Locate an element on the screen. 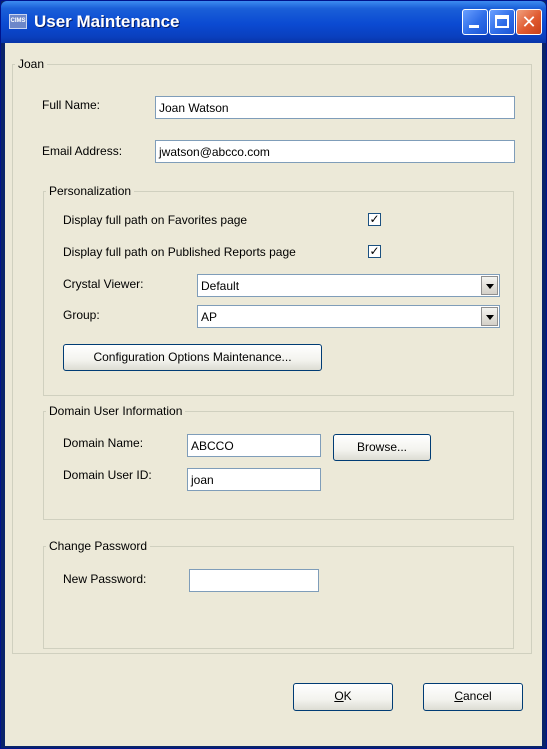  domain-user-legend: Domain User Information is located at coordinates (116, 411).